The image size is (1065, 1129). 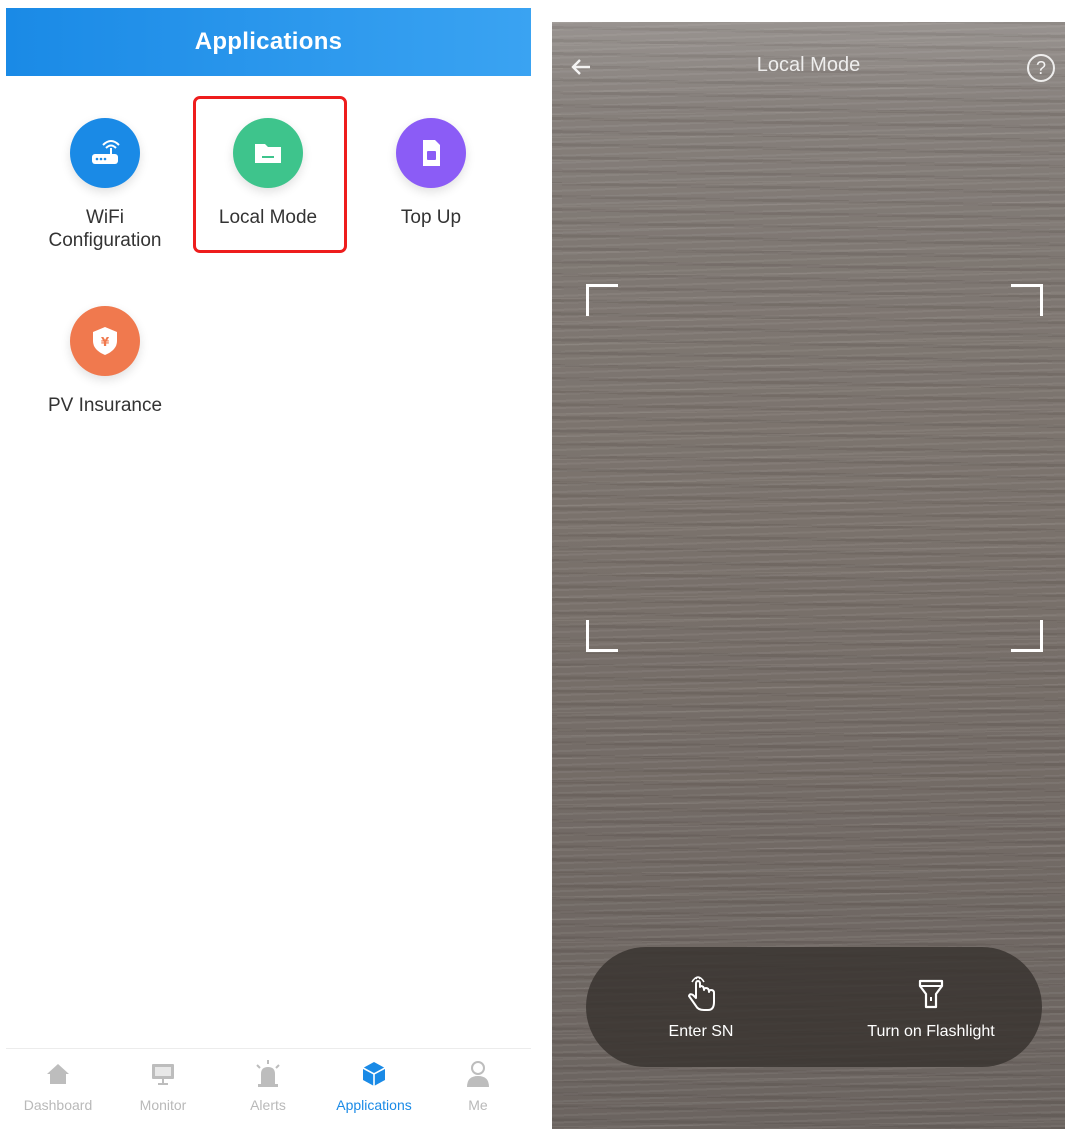 I want to click on tab-monitor: Monitor, so click(x=163, y=1085).